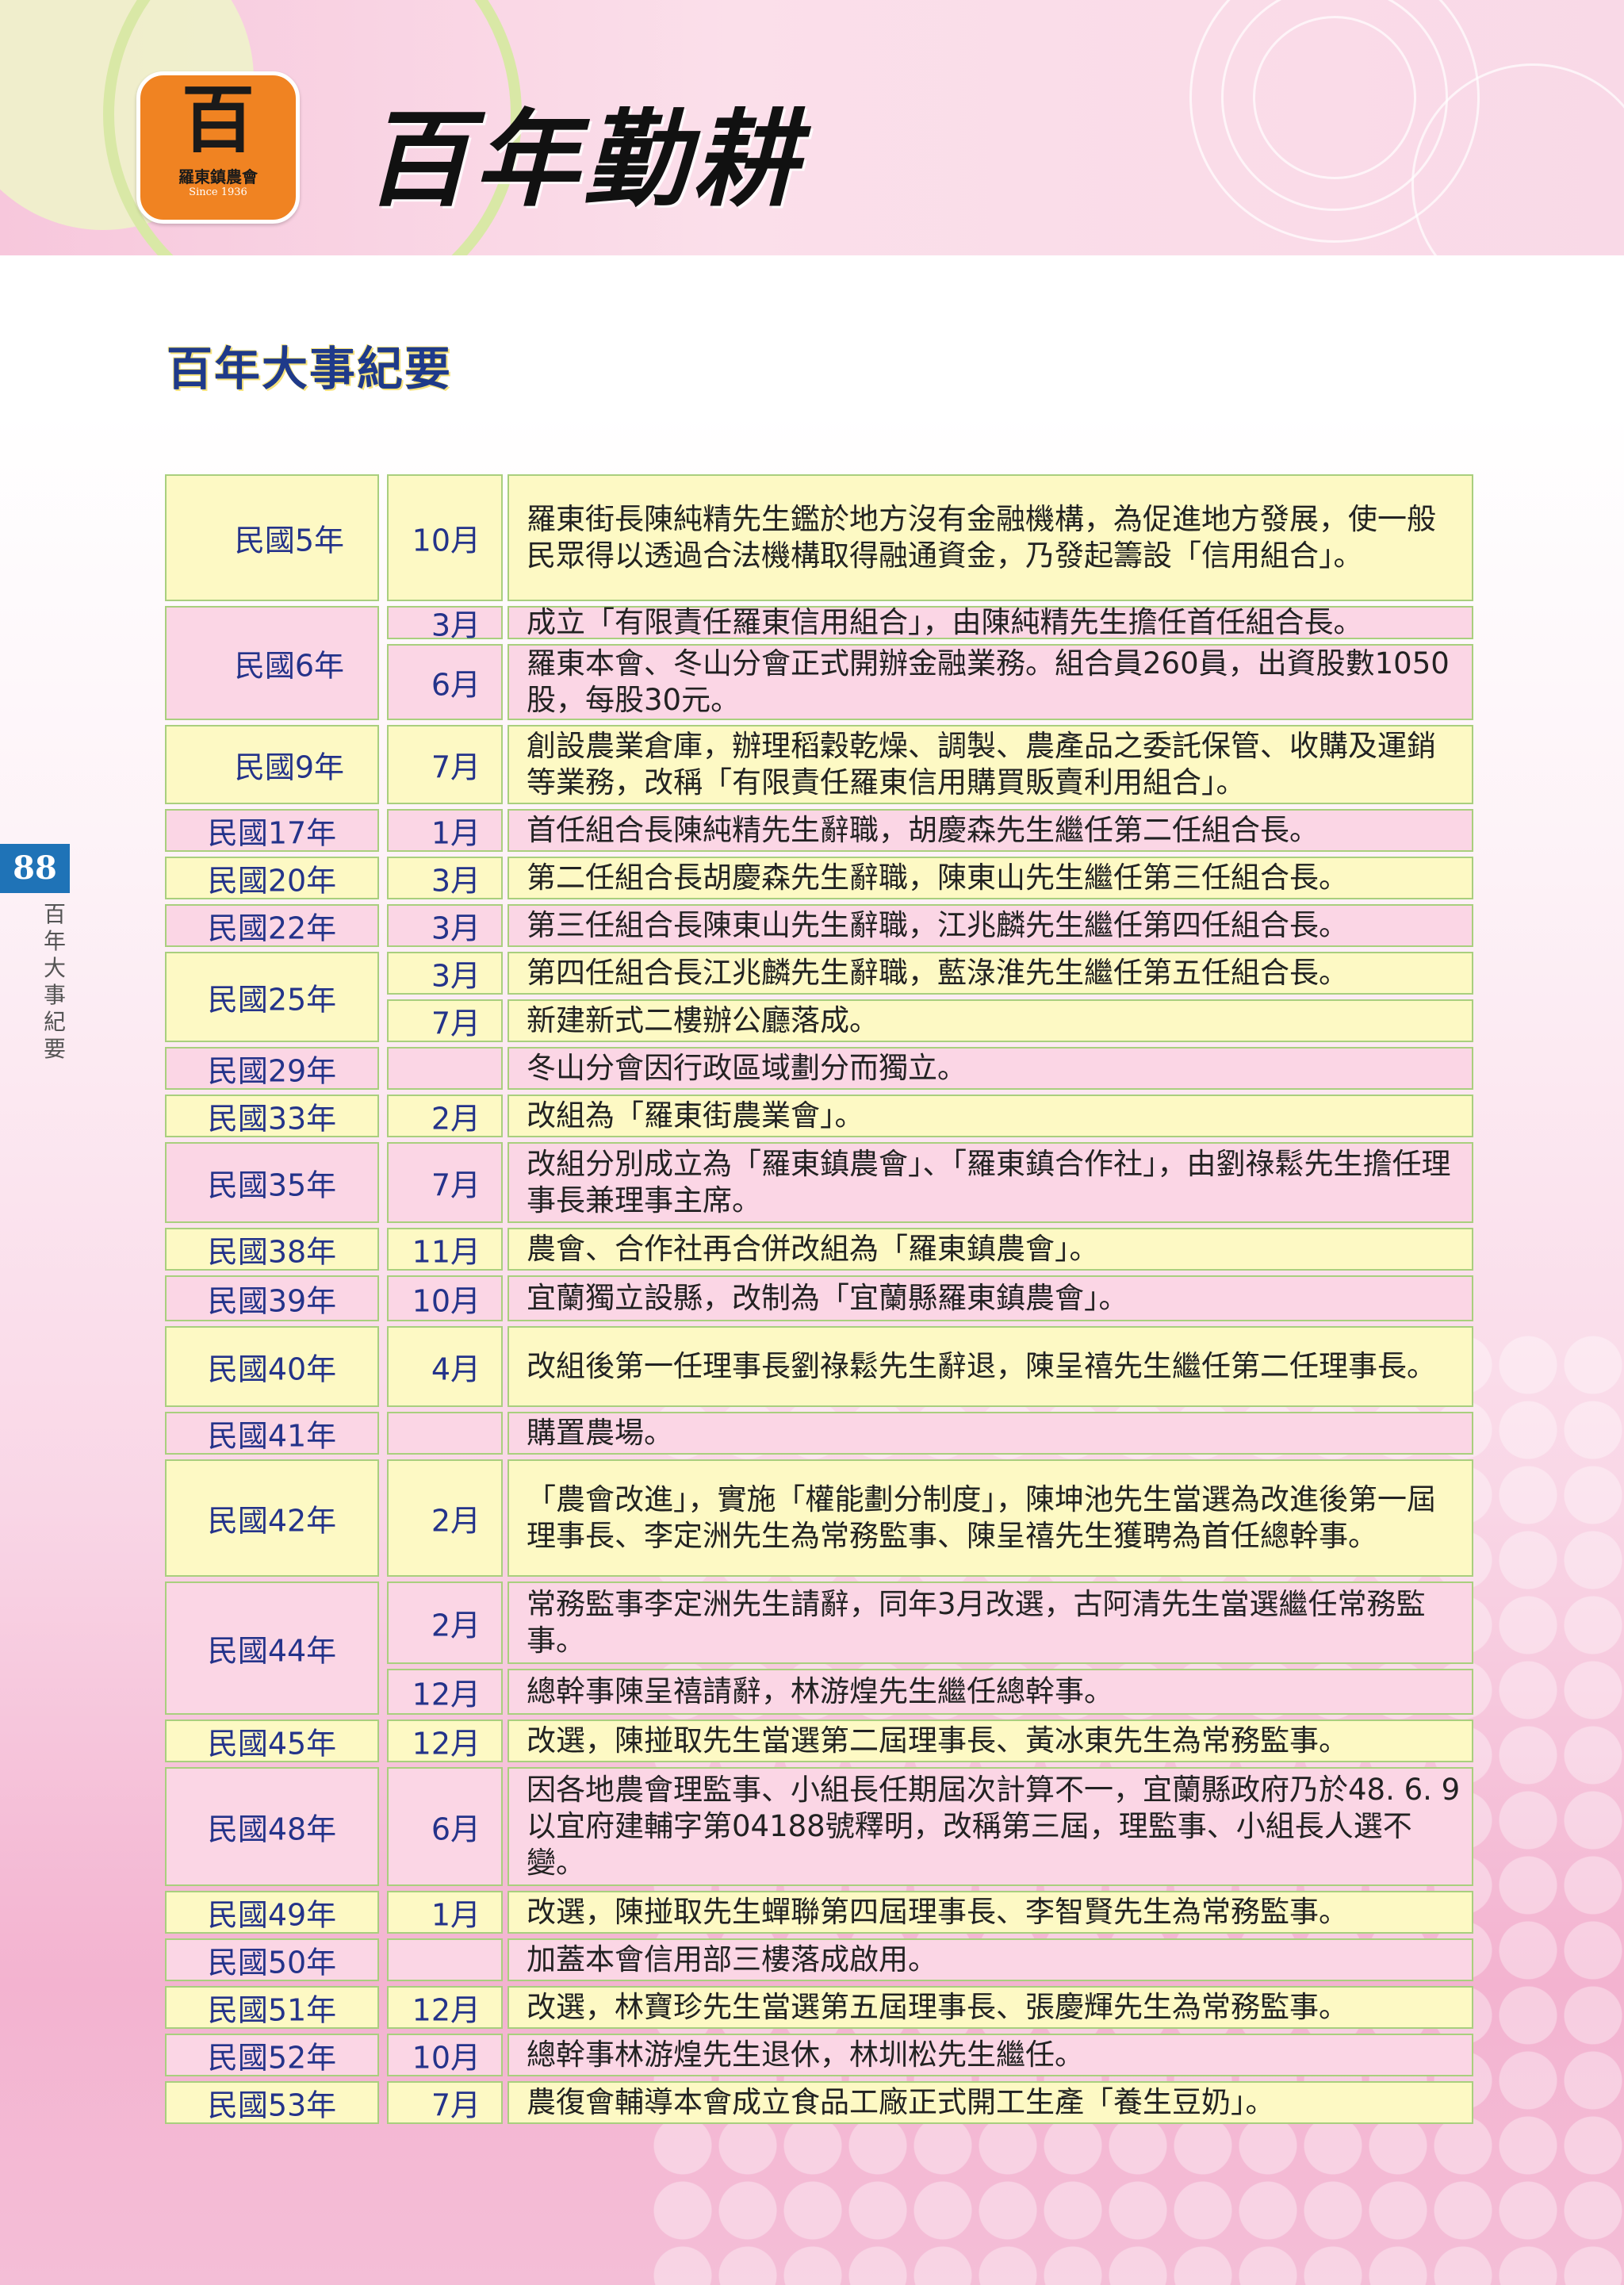  I want to click on event-row: 民國53年 7月 農復會輔導本會成立食品工廠正式開工生產「養生豆奶」。, so click(819, 2102).